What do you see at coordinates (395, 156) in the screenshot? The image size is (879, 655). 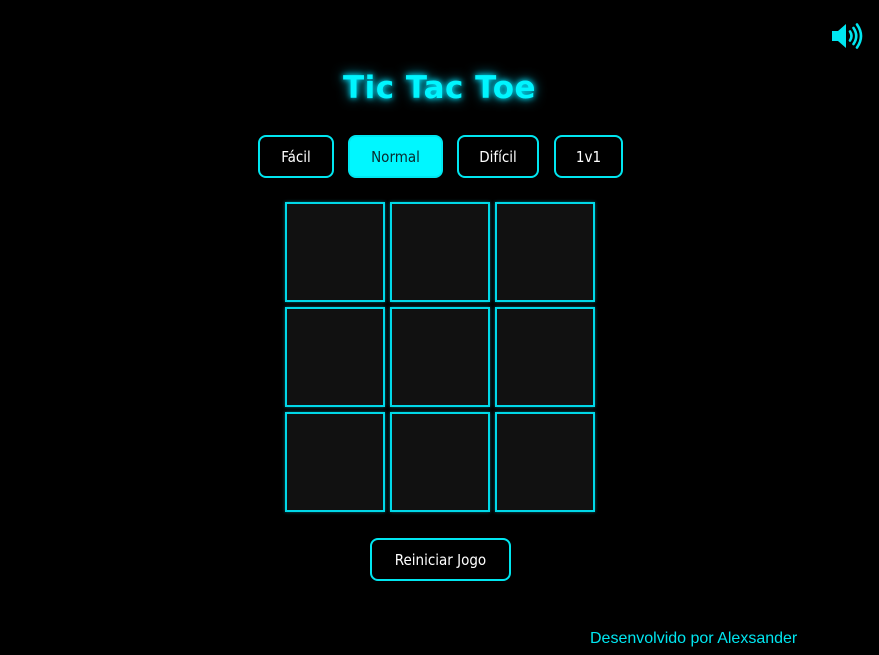 I see `difficulty-normal-button: Normal` at bounding box center [395, 156].